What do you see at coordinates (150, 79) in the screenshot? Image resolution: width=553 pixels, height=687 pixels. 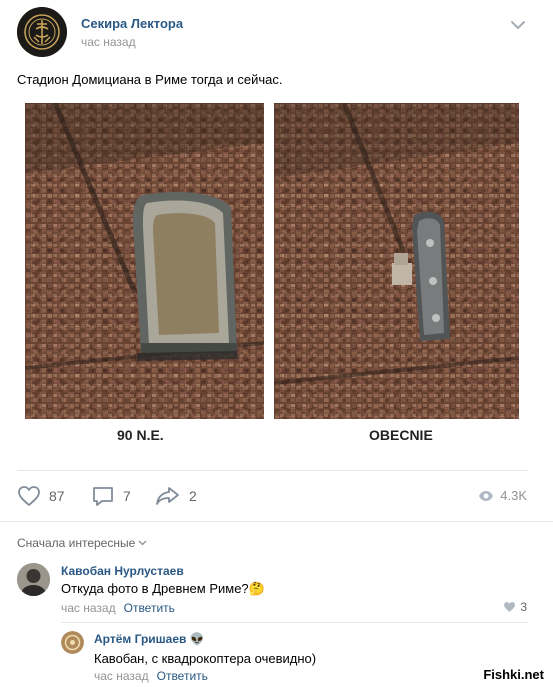 I see `post-text: Стадион Домициана в Риме тогда и сейчас.` at bounding box center [150, 79].